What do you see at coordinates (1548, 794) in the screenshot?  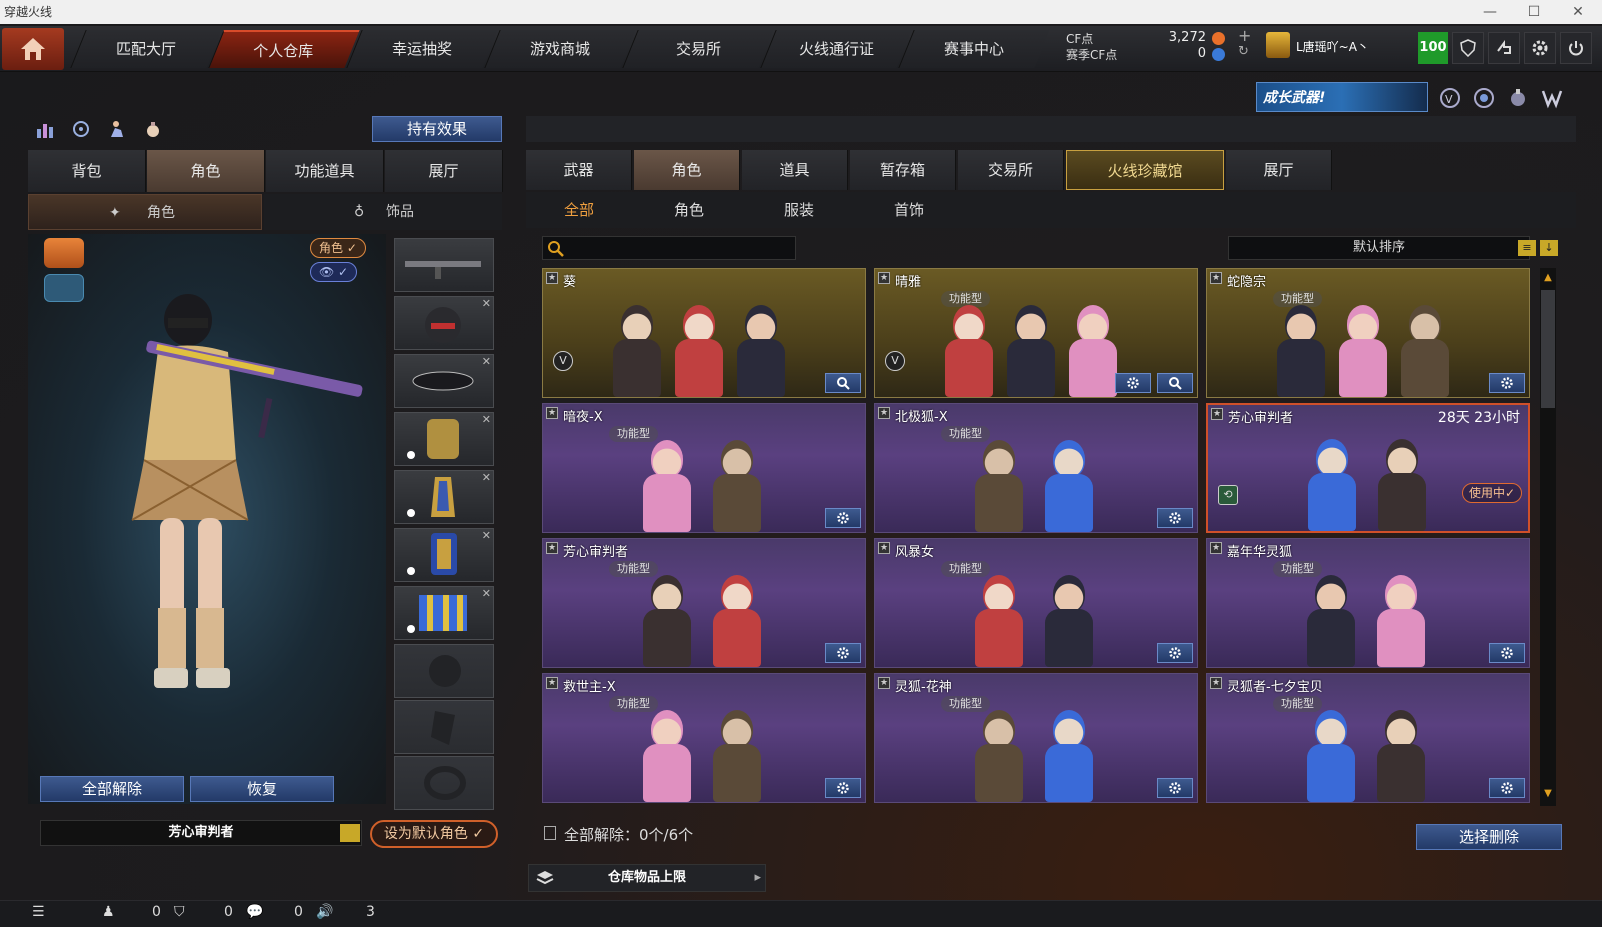 I see `scroll-down-arrow: ▼` at bounding box center [1548, 794].